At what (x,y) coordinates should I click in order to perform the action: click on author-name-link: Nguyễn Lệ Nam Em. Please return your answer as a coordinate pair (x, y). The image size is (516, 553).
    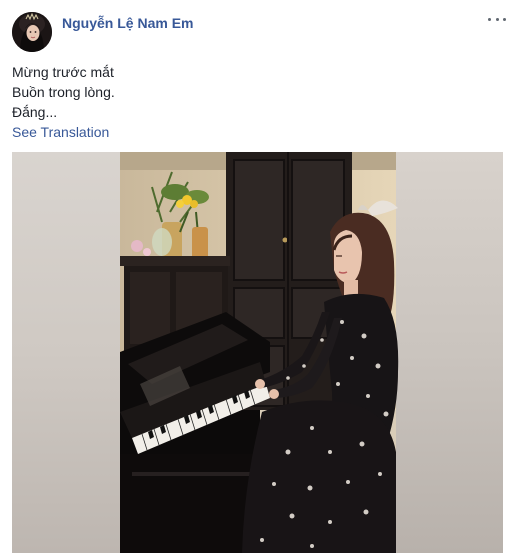
    Looking at the image, I should click on (127, 23).